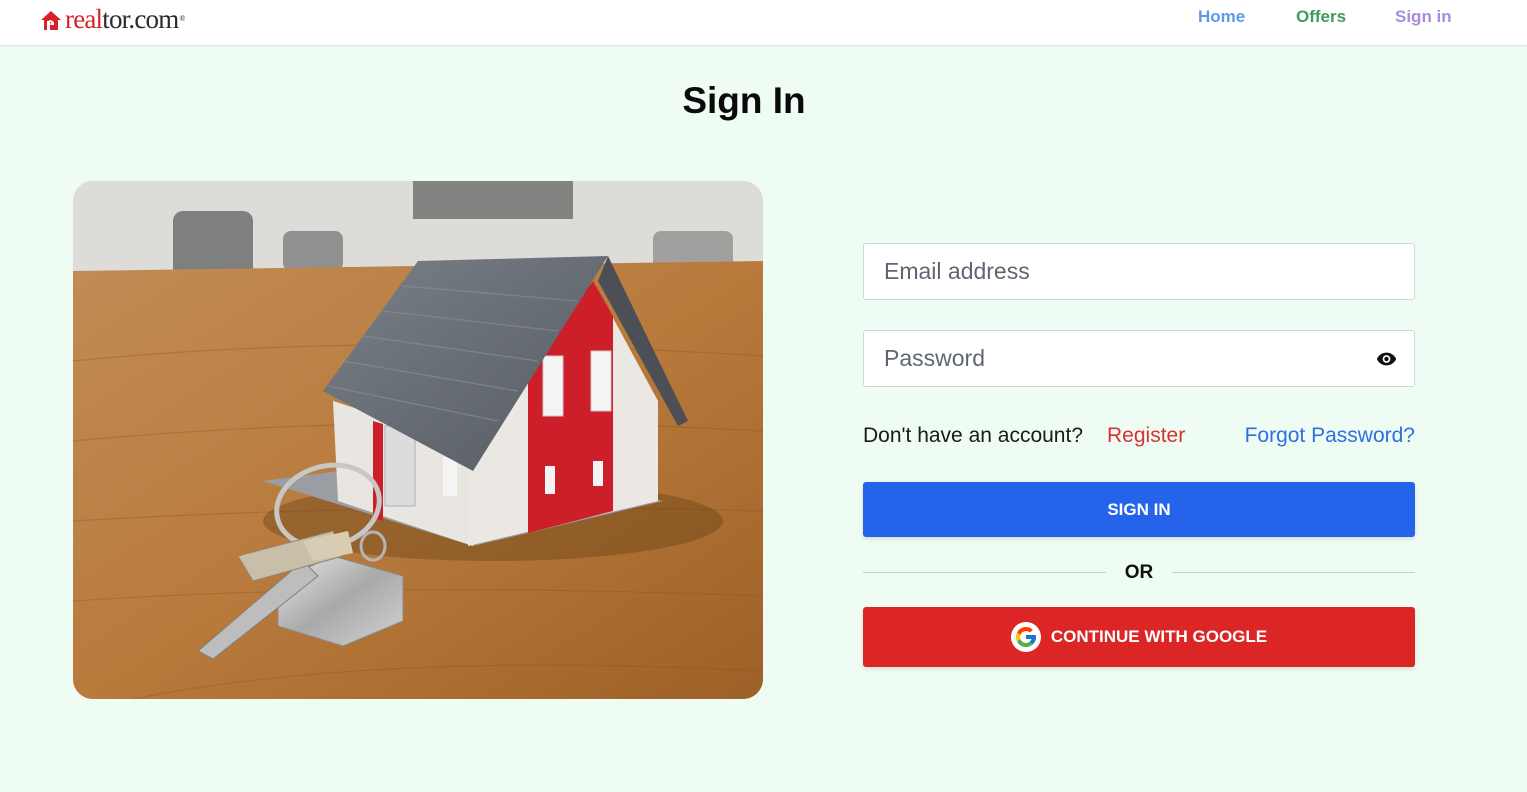 This screenshot has width=1527, height=792. I want to click on sign-in-button: SIGN IN, so click(1139, 509).